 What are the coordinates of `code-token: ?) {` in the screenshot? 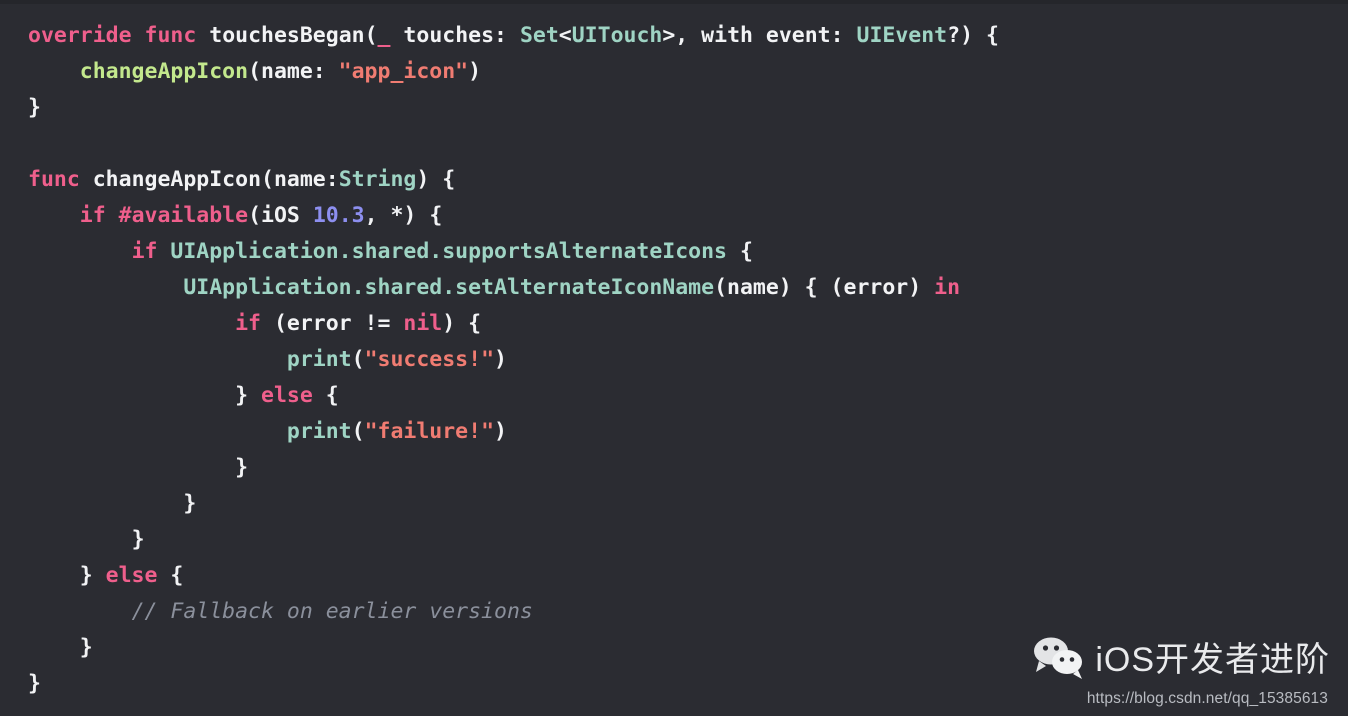 It's located at (973, 35).